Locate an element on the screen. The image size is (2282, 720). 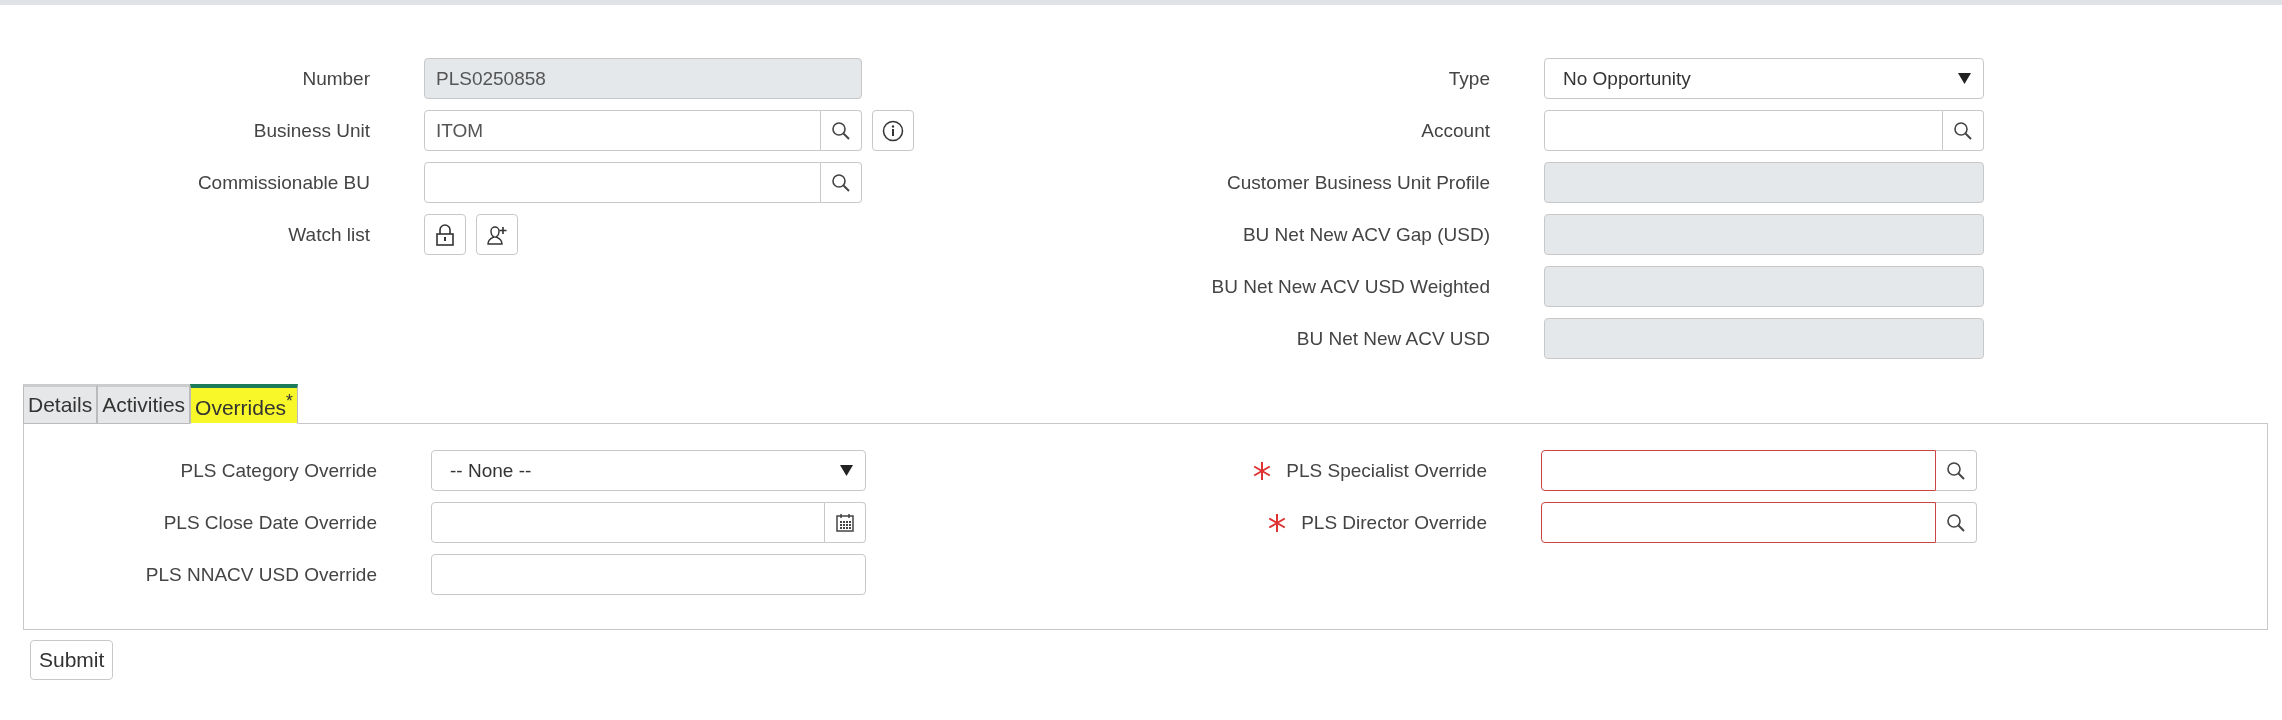
calendar-button is located at coordinates (845, 522).